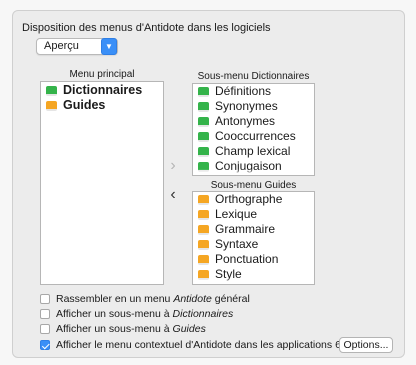  Describe the element at coordinates (246, 106) in the screenshot. I see `list-item-label: Synonymes` at that location.